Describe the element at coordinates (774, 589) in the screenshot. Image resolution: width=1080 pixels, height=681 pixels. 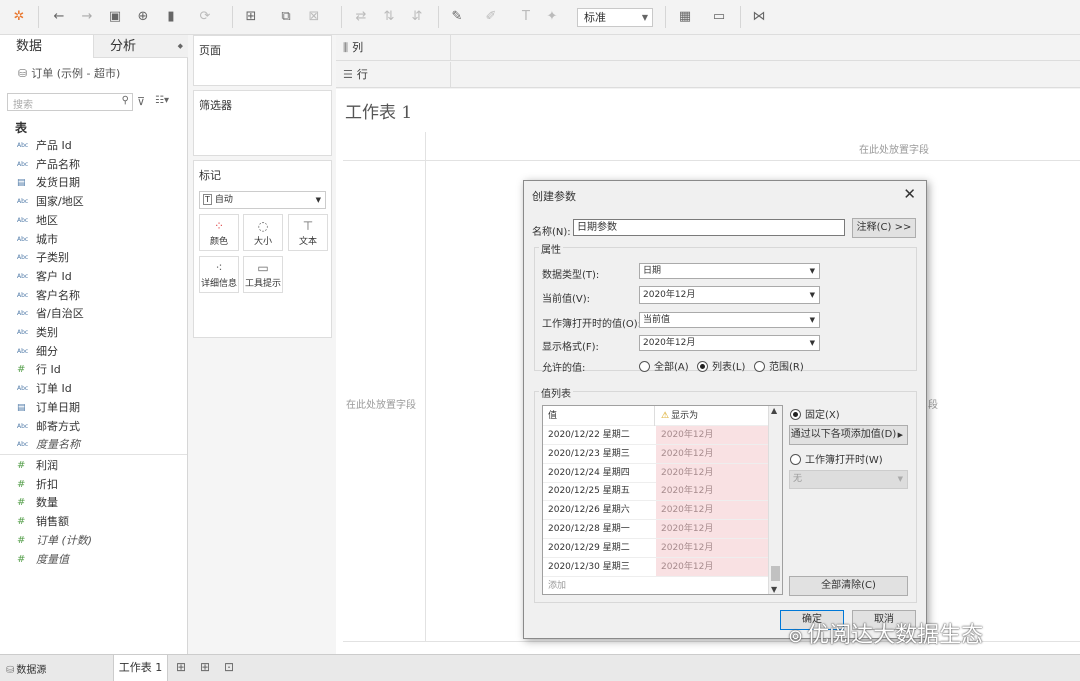
I see `scroll-down-icon: ▼` at that location.